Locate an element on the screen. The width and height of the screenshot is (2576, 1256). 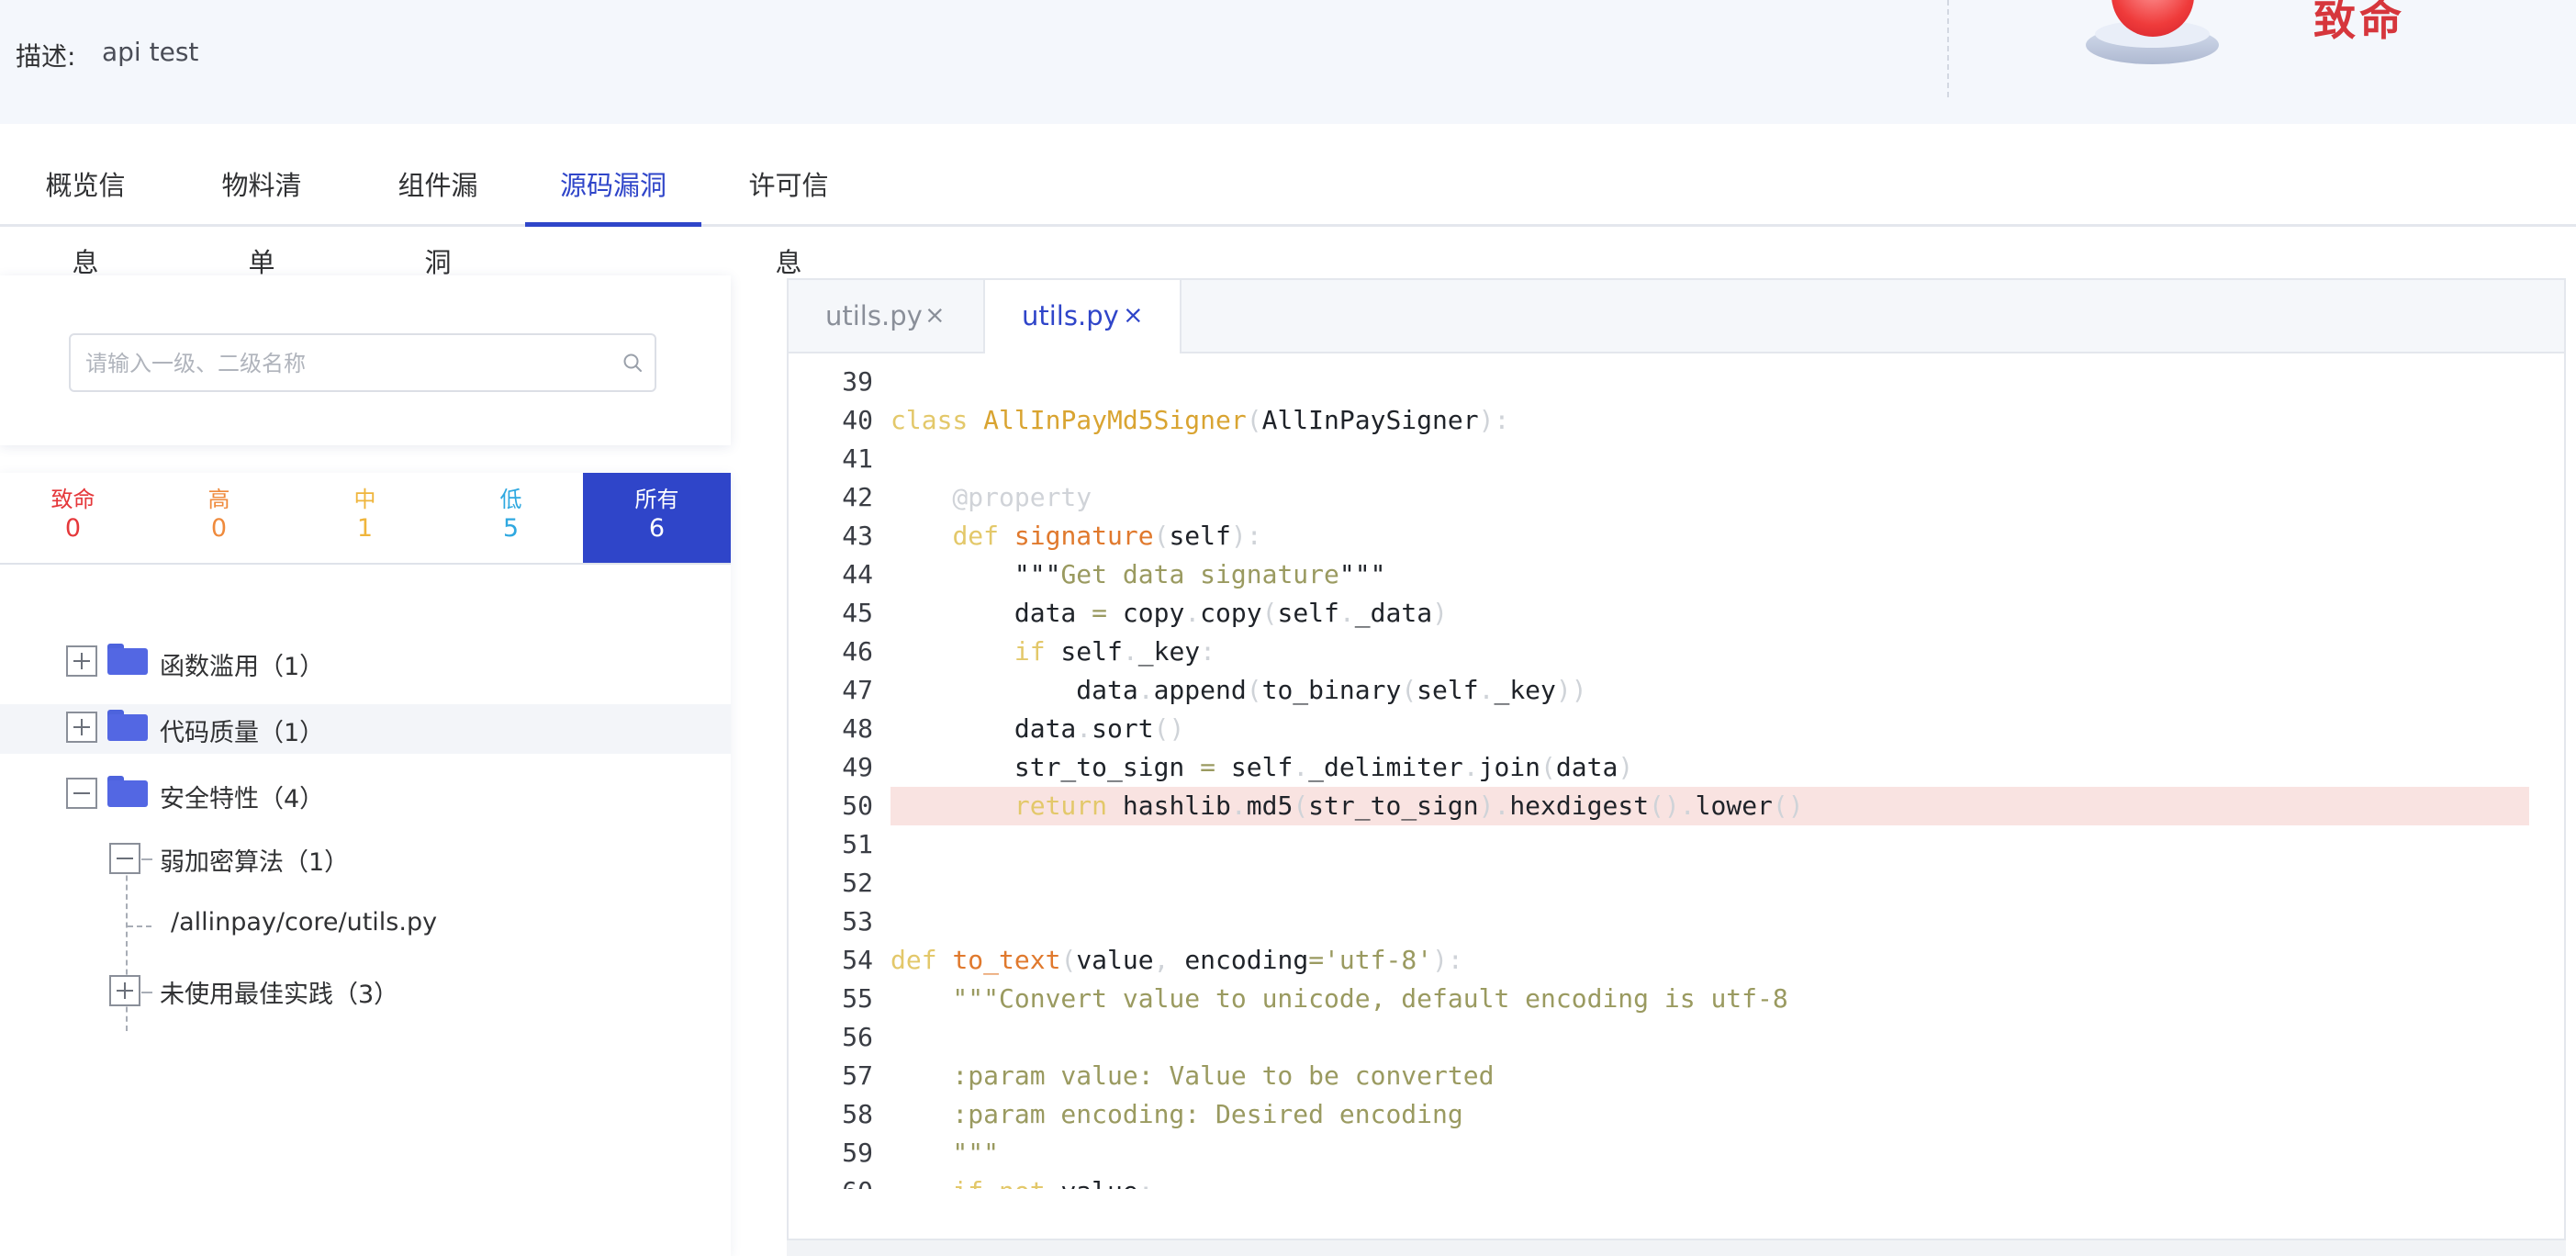
code-text: def to_text(value, encoding='utf-8'): is located at coordinates (1176, 960).